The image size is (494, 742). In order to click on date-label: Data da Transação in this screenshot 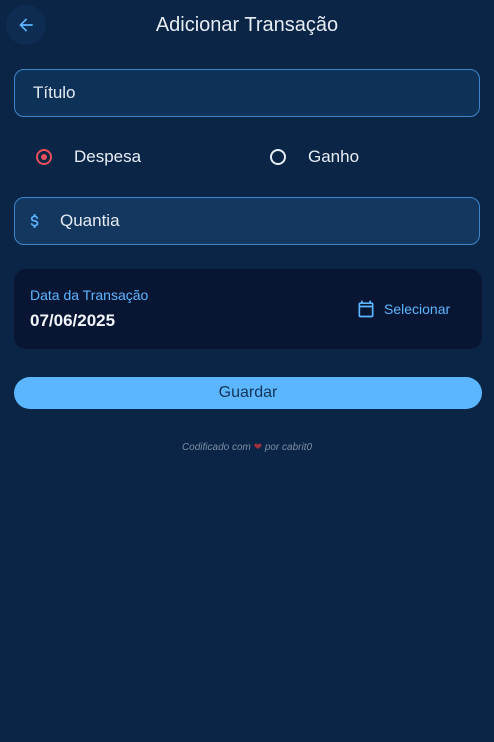, I will do `click(89, 295)`.